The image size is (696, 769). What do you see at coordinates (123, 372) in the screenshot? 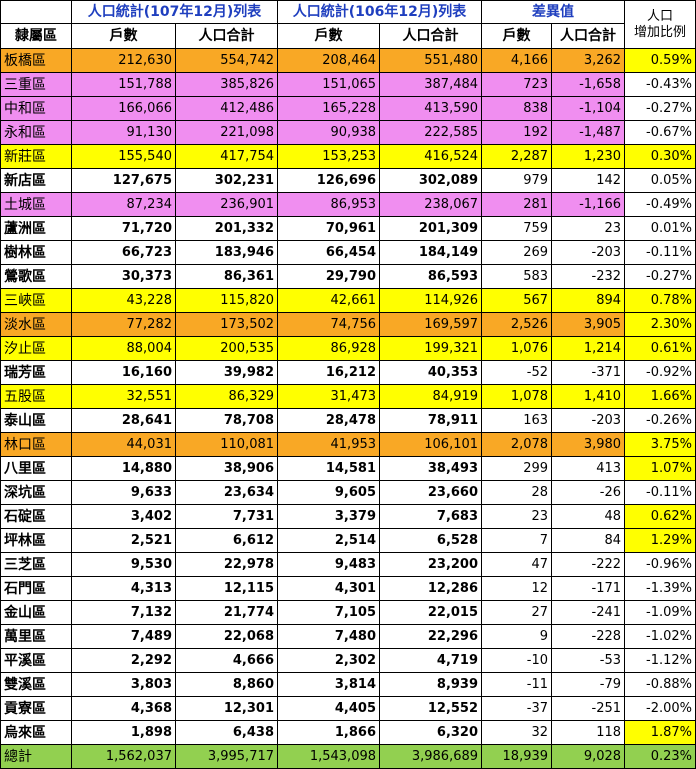
I see `cell-households-2018: 16,160` at bounding box center [123, 372].